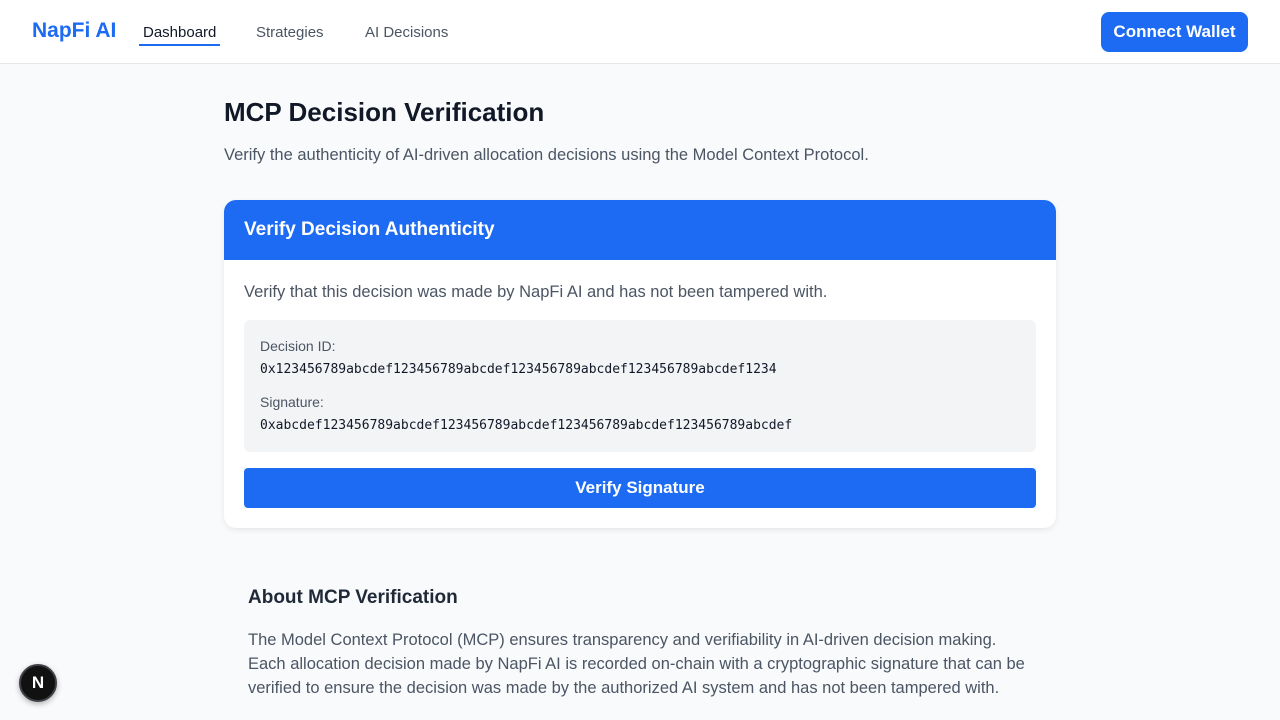  I want to click on card-header: Verify Decision Authenticity, so click(640, 230).